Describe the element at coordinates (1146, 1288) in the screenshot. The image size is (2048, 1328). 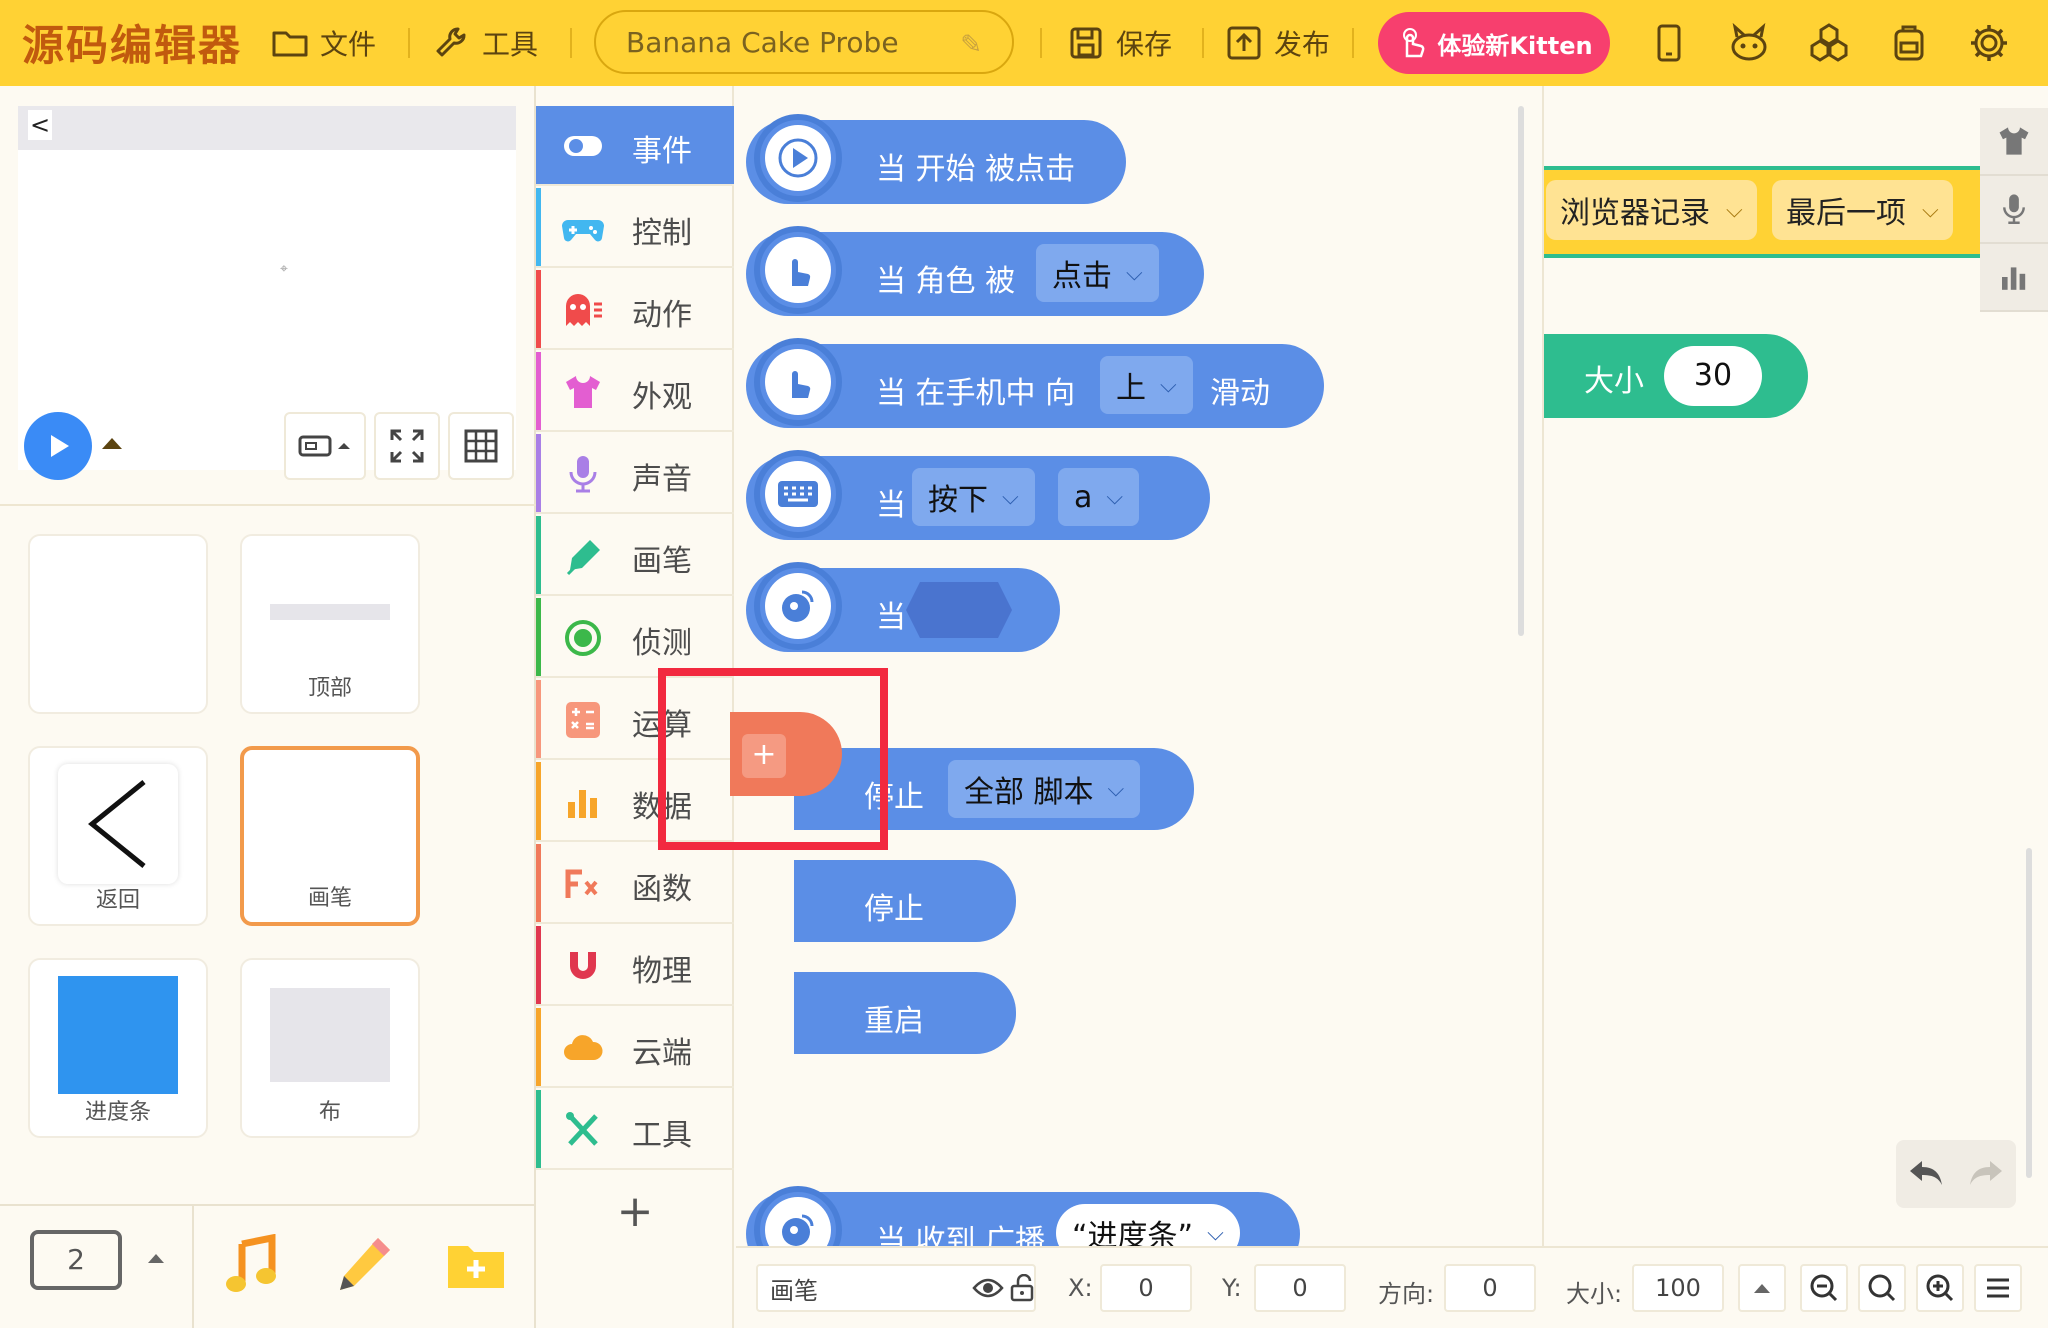
I see `x-input: 0` at that location.